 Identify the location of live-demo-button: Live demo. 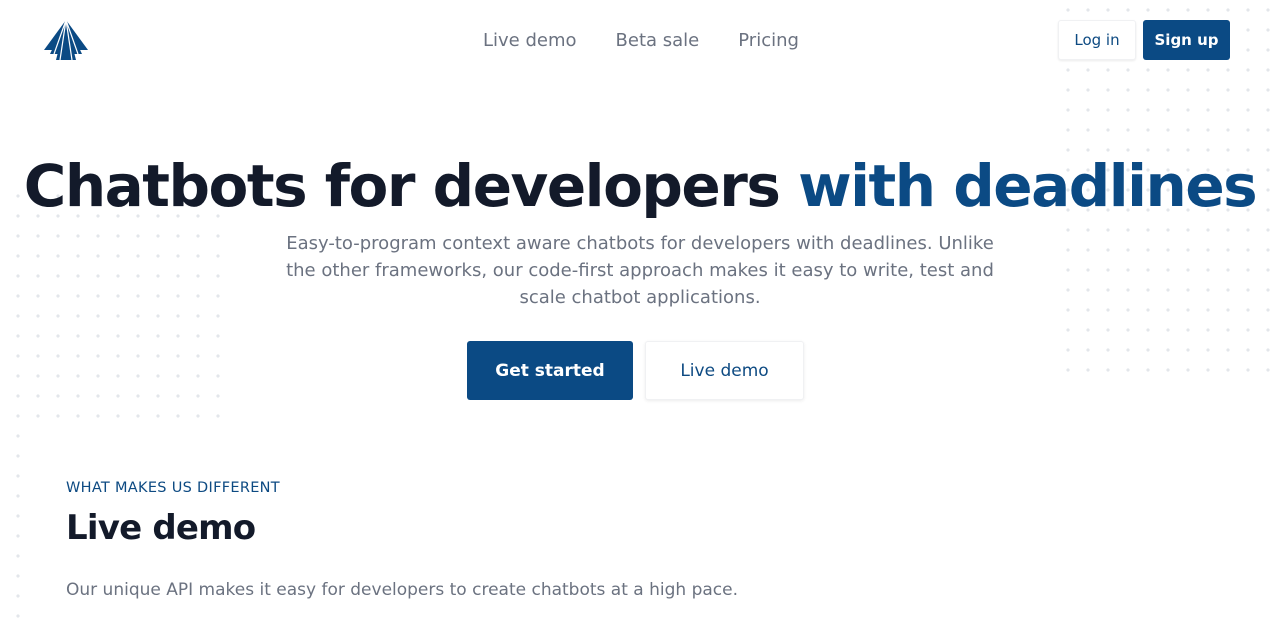
(724, 370).